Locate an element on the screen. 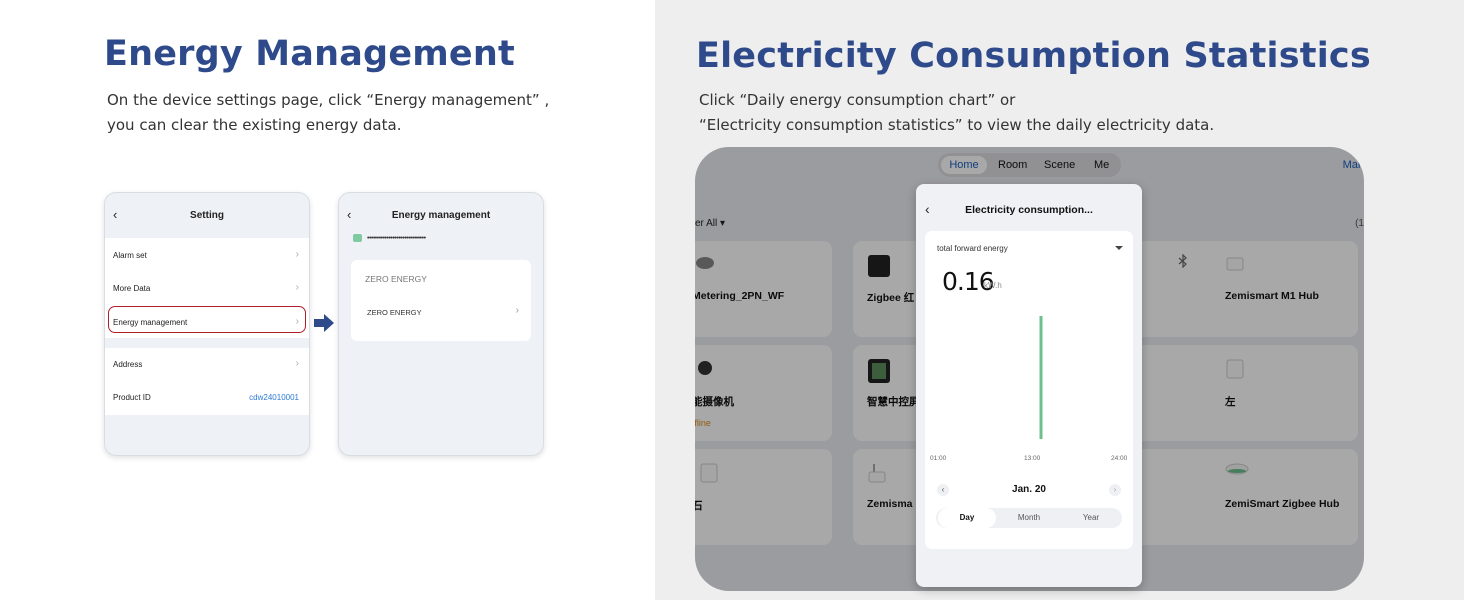 Image resolution: width=1464 pixels, height=600 pixels. row-label: Product ID is located at coordinates (132, 397).